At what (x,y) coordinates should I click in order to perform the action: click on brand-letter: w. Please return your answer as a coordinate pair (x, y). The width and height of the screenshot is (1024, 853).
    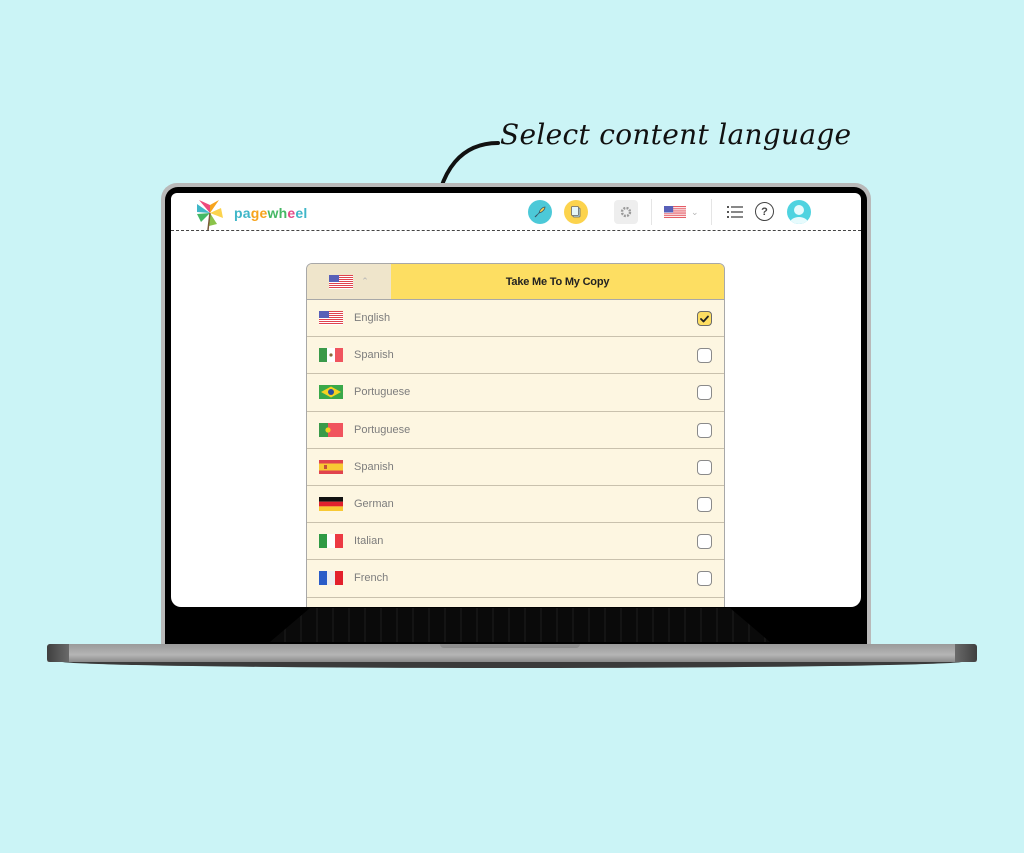
    Looking at the image, I should click on (273, 213).